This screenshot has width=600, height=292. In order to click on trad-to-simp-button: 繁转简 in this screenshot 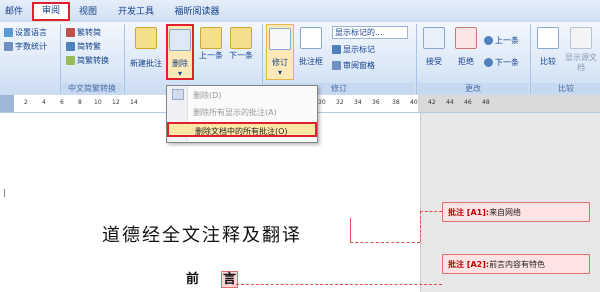, I will do `click(83, 32)`.